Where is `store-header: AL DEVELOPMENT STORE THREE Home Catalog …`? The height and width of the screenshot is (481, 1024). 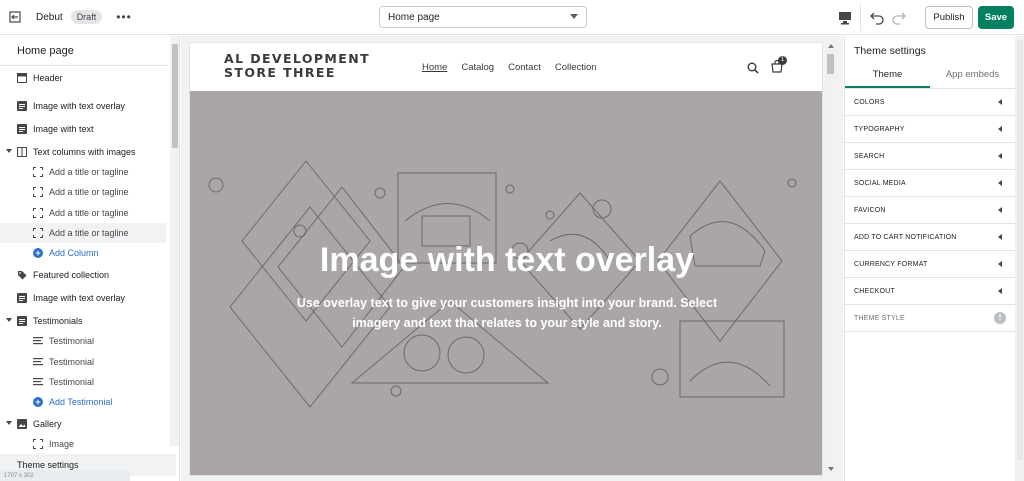
store-header: AL DEVELOPMENT STORE THREE Home Catalog … is located at coordinates (506, 67).